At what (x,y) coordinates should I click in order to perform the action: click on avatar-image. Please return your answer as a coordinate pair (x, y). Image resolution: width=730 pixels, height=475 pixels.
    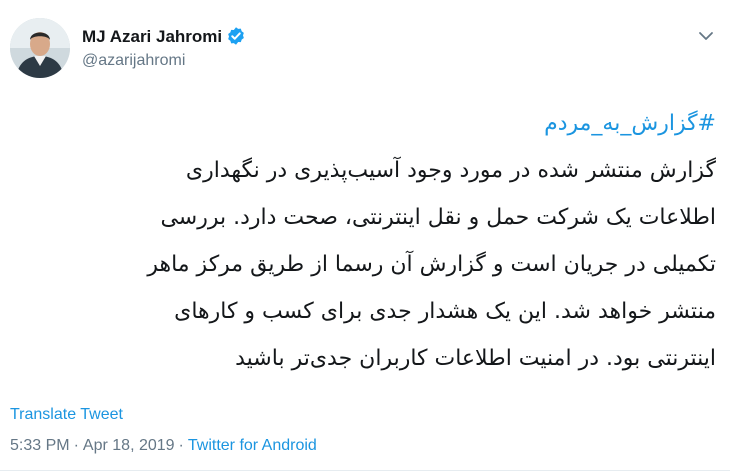
    Looking at the image, I should click on (40, 48).